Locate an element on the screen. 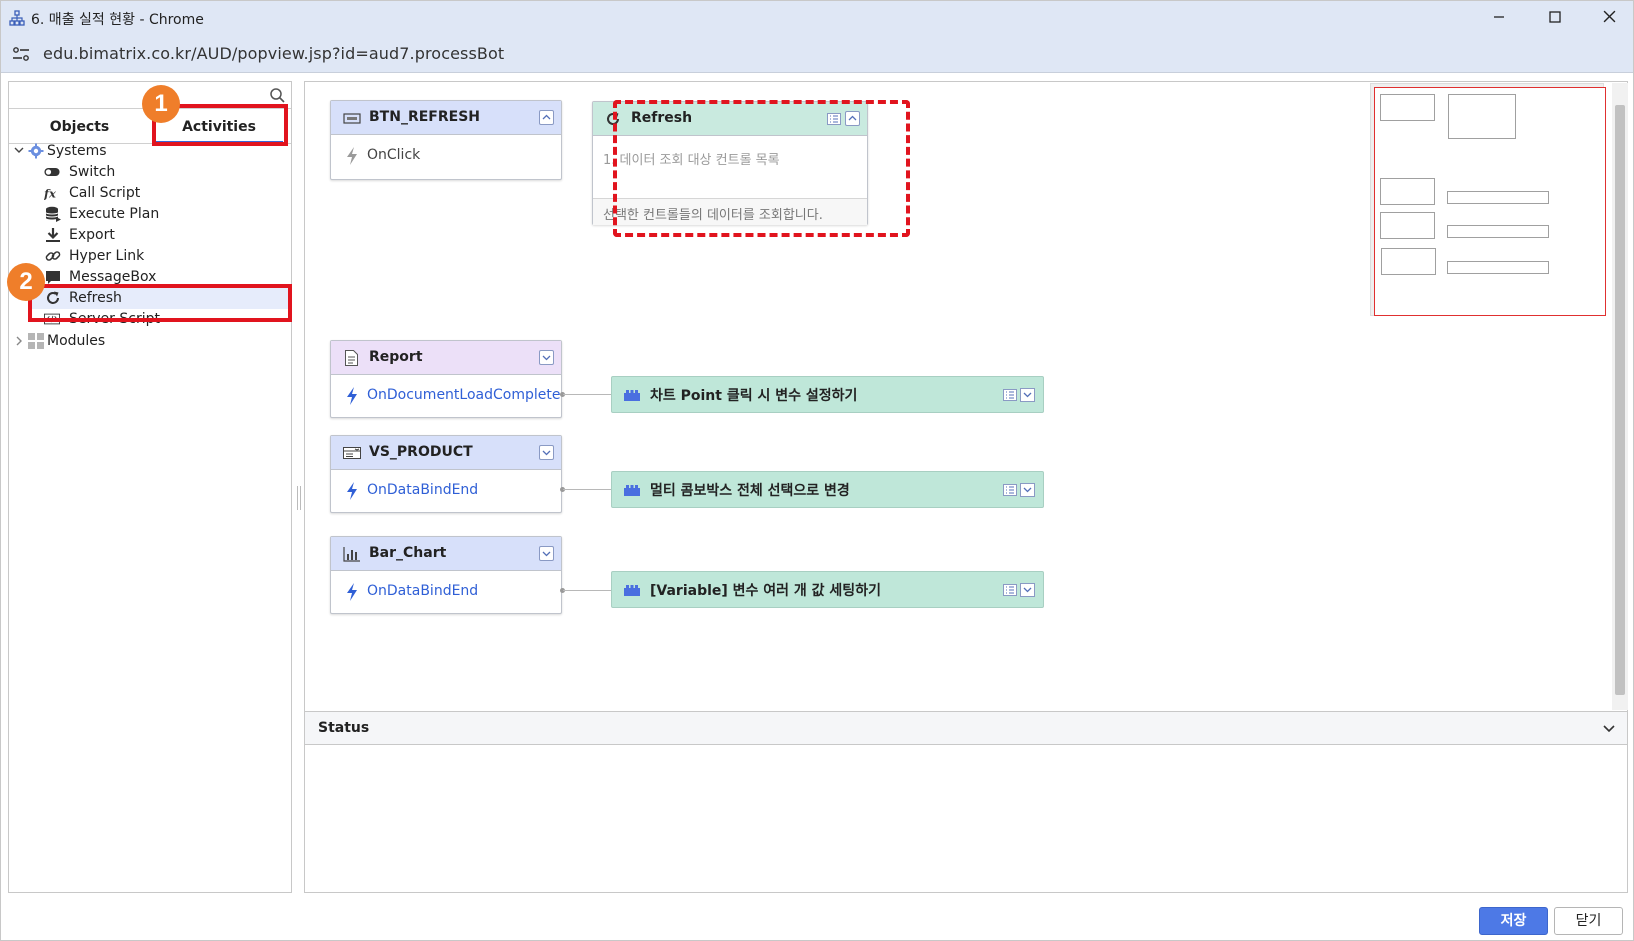 This screenshot has height=941, width=1634. action-module: [Variable] 변수 여러 개 값 세팅하기 is located at coordinates (827, 589).